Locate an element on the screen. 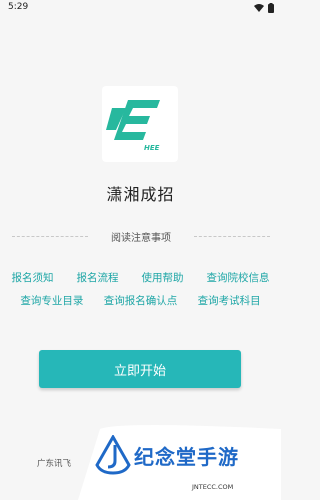 Image resolution: width=320 pixels, height=500 pixels. watermark-logo-icon is located at coordinates (113, 455).